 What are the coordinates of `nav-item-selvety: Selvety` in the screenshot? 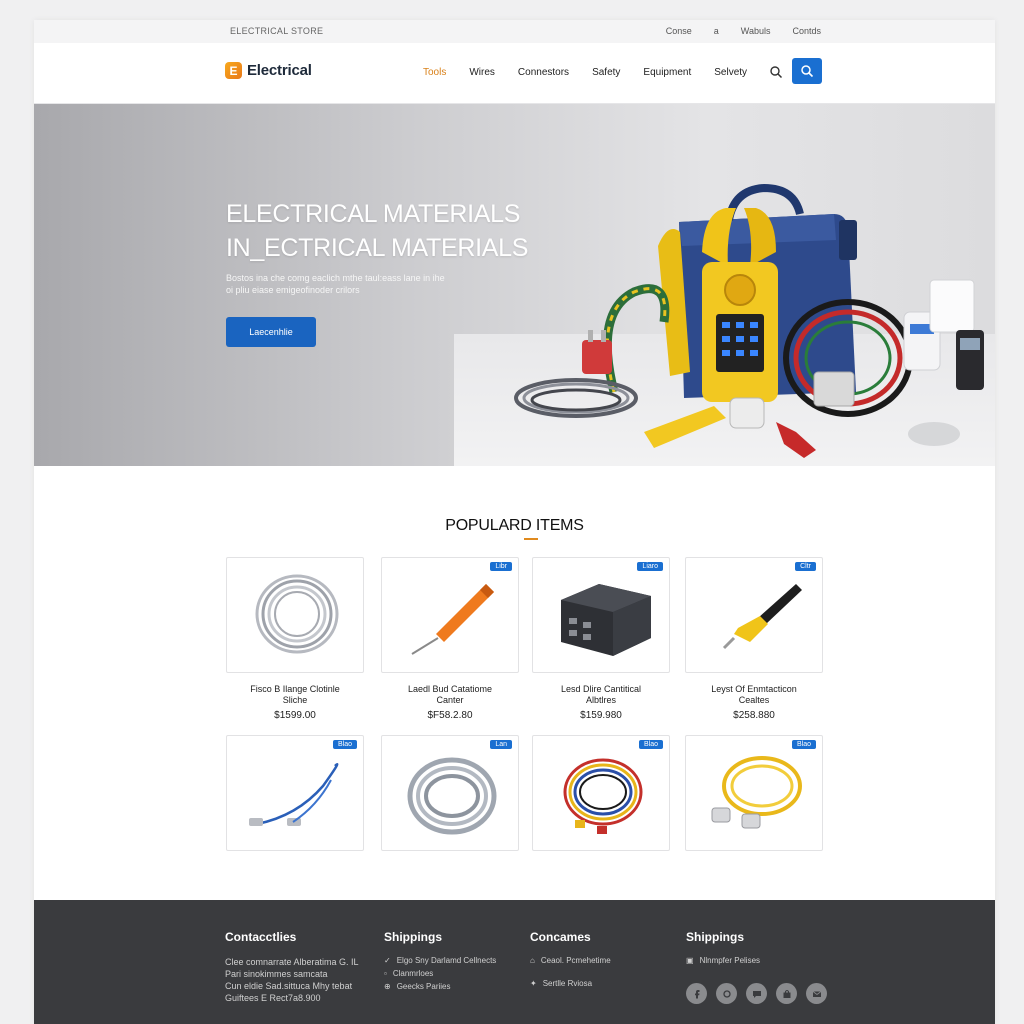 It's located at (730, 72).